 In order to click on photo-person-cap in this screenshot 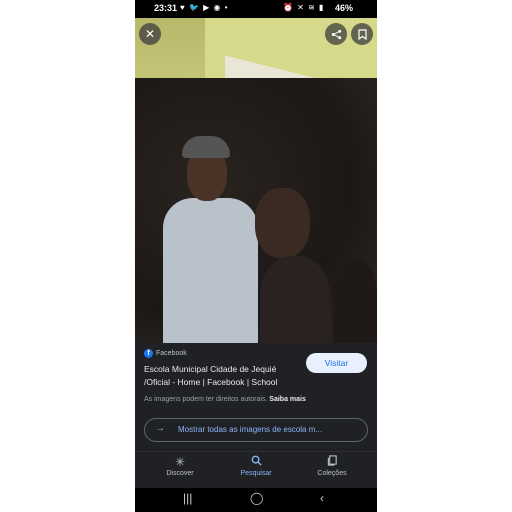, I will do `click(206, 147)`.